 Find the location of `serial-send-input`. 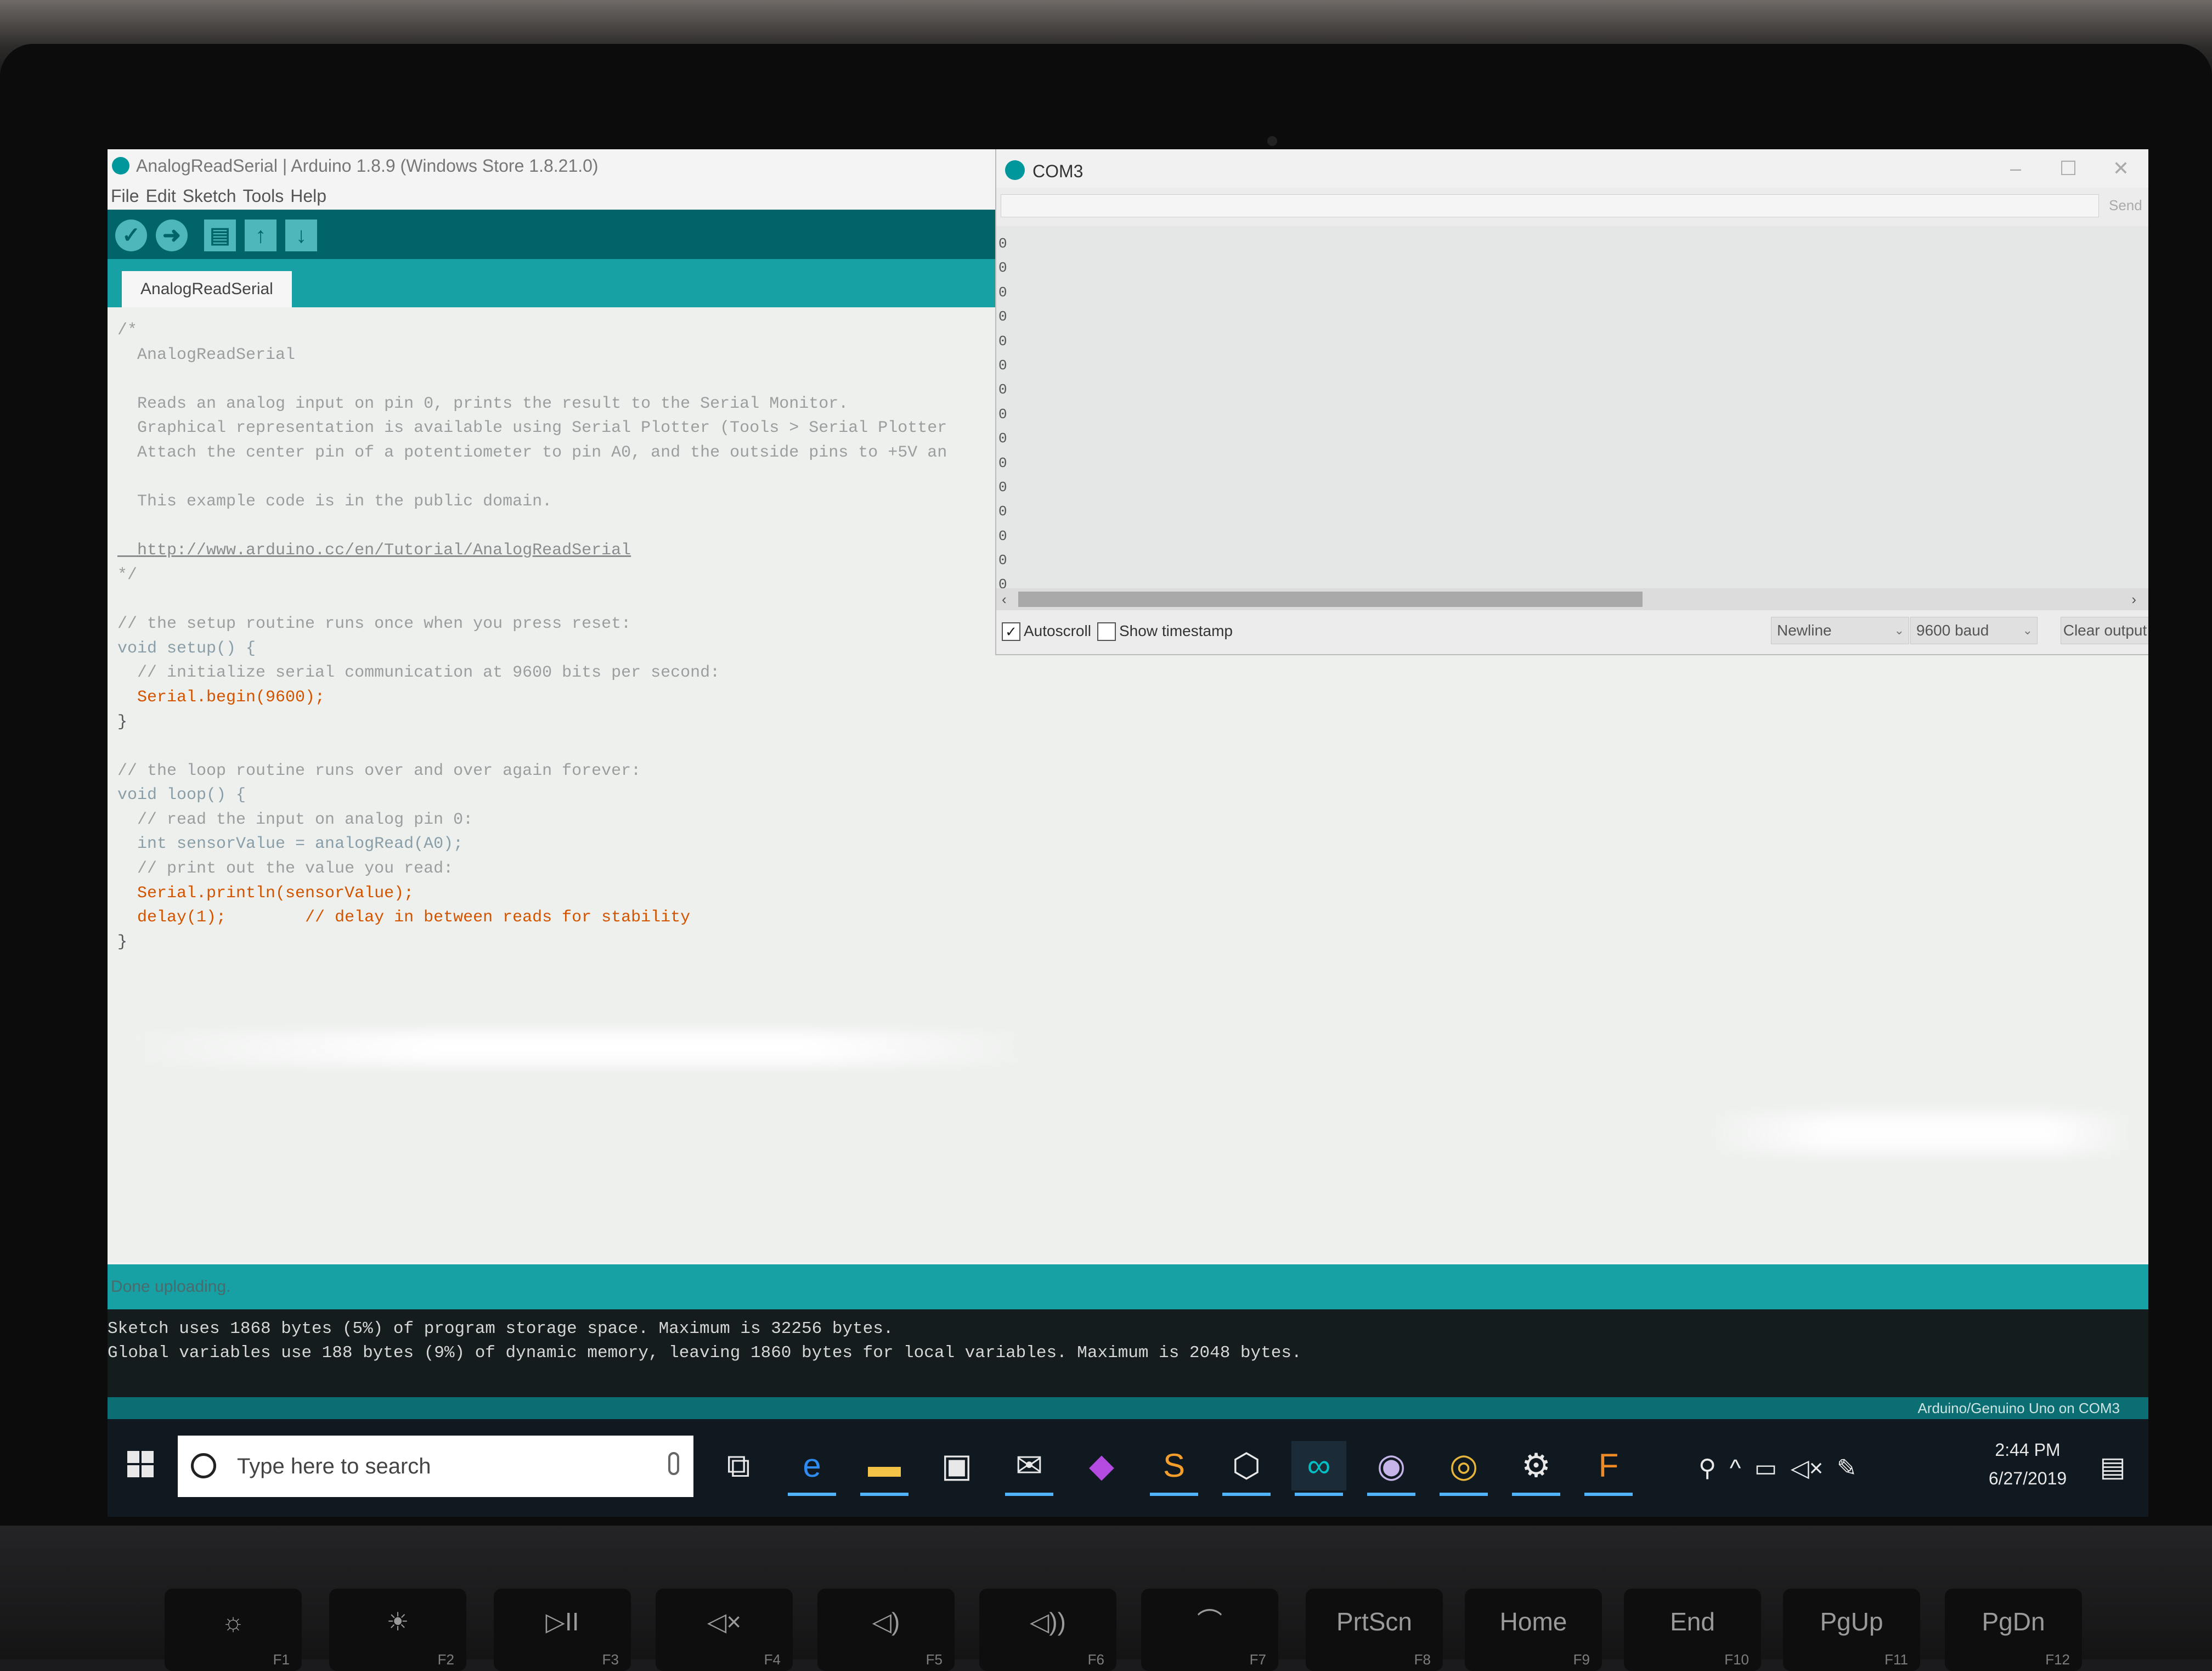

serial-send-input is located at coordinates (1550, 205).